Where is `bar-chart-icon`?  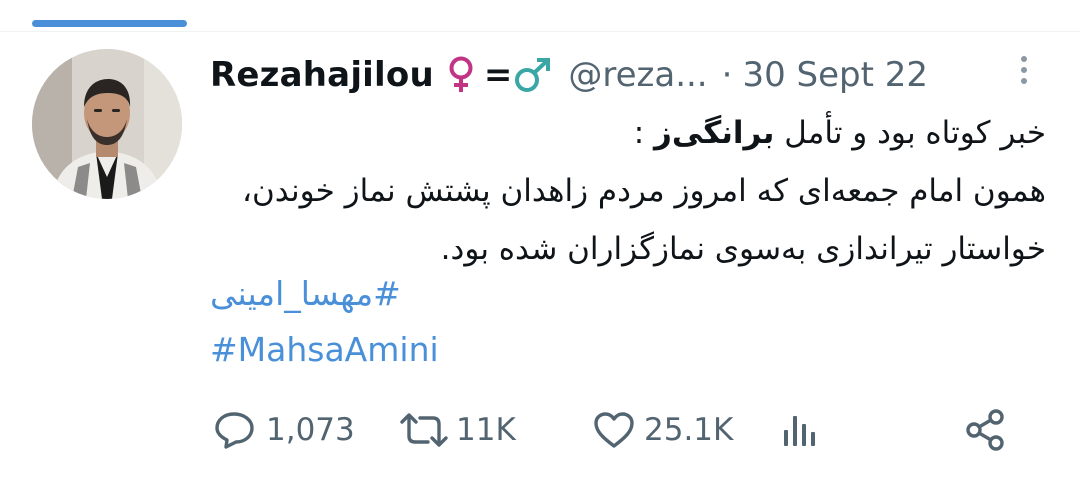
bar-chart-icon is located at coordinates (800, 430).